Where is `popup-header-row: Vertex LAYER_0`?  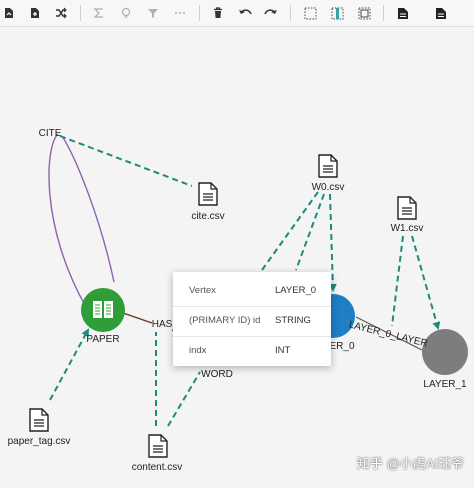 popup-header-row: Vertex LAYER_0 is located at coordinates (252, 291).